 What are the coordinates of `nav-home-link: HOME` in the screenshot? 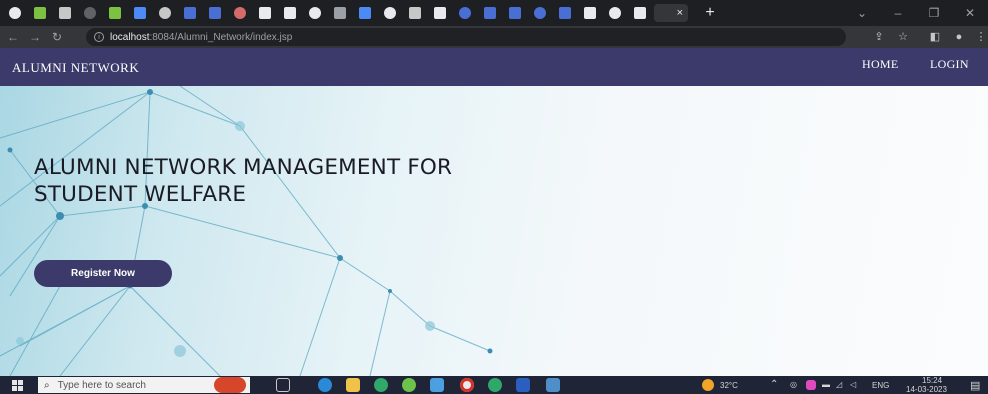 It's located at (880, 64).